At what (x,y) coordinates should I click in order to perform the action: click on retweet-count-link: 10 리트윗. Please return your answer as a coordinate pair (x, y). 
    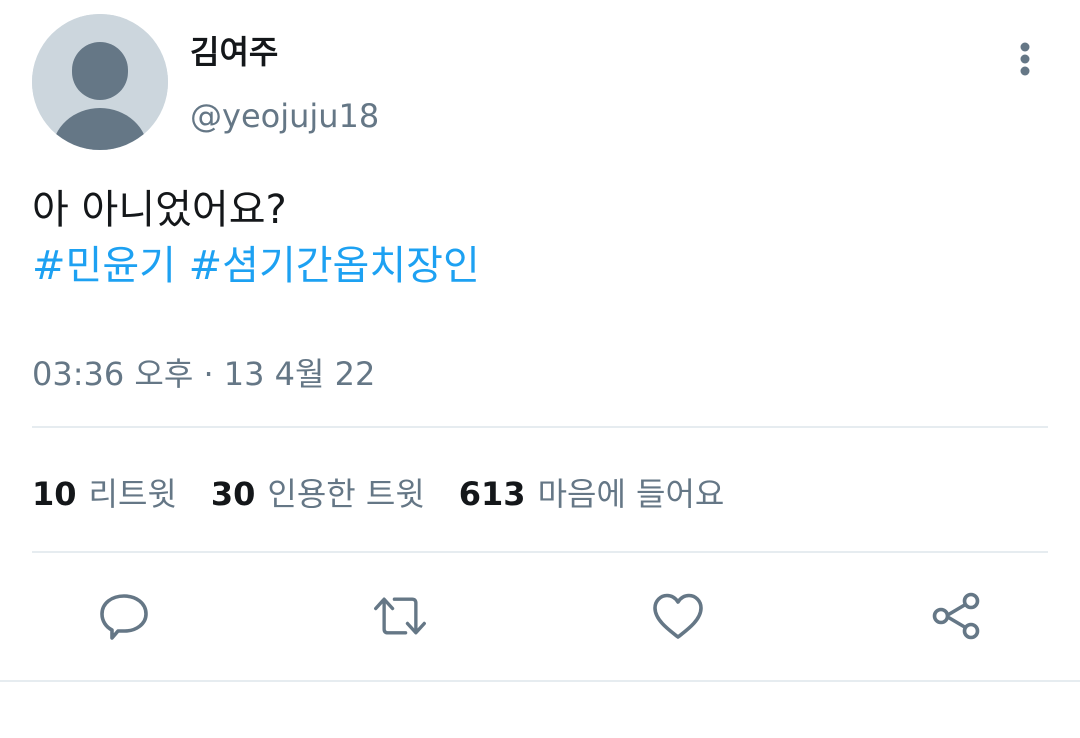
    Looking at the image, I should click on (104, 494).